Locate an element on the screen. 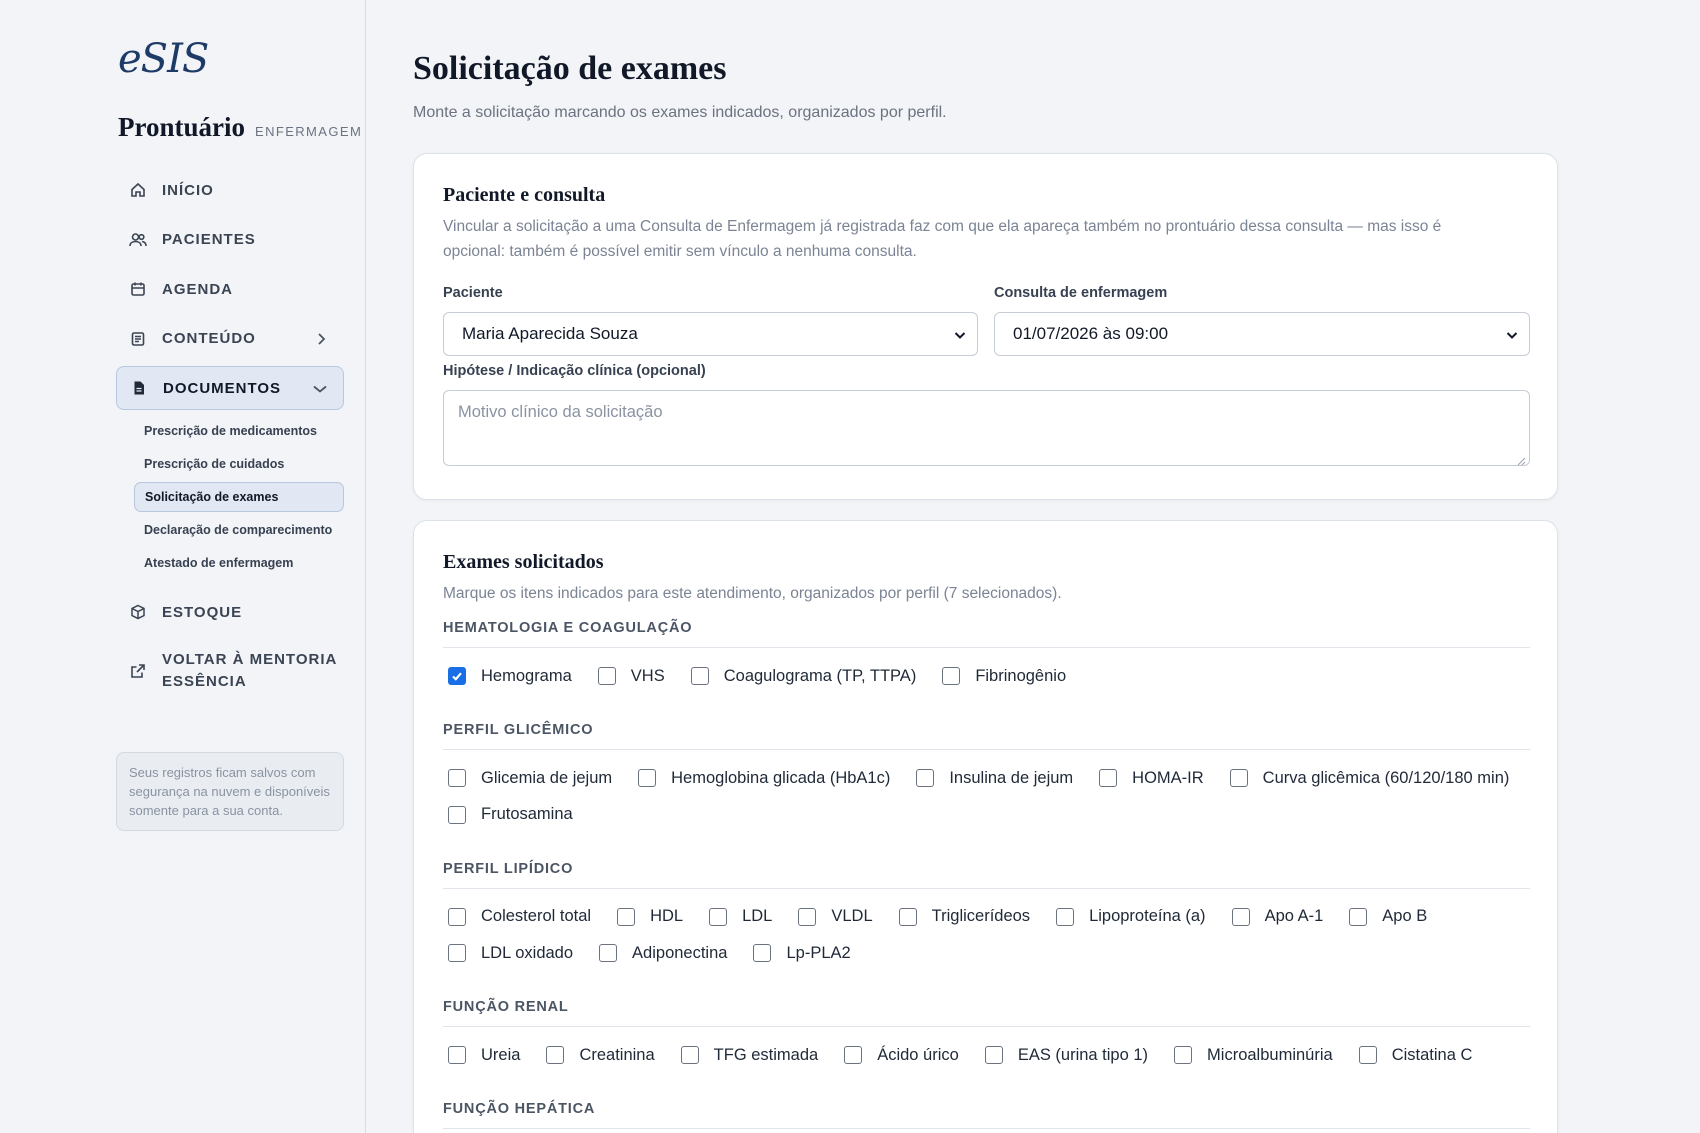  sidebar-item-conteudo: CONTEÚDO is located at coordinates (230, 339).